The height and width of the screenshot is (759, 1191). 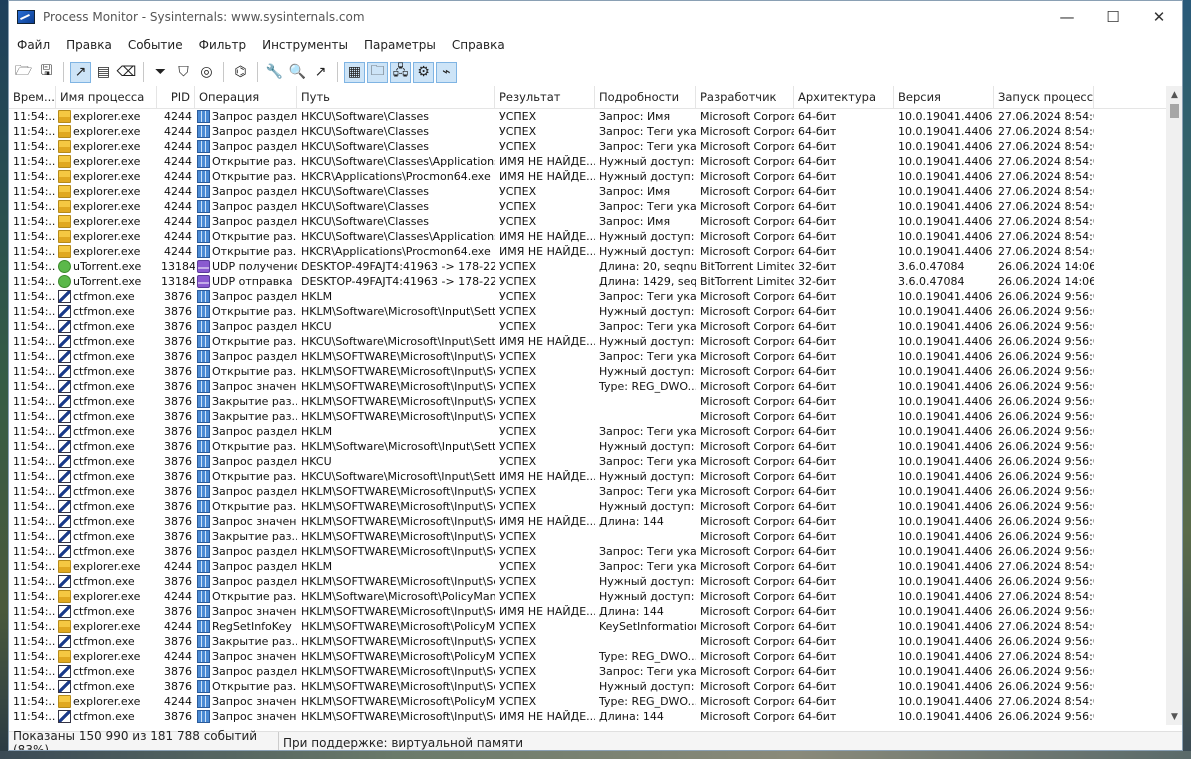 I want to click on column-header-process-name: Имя процесса, so click(x=106, y=97).